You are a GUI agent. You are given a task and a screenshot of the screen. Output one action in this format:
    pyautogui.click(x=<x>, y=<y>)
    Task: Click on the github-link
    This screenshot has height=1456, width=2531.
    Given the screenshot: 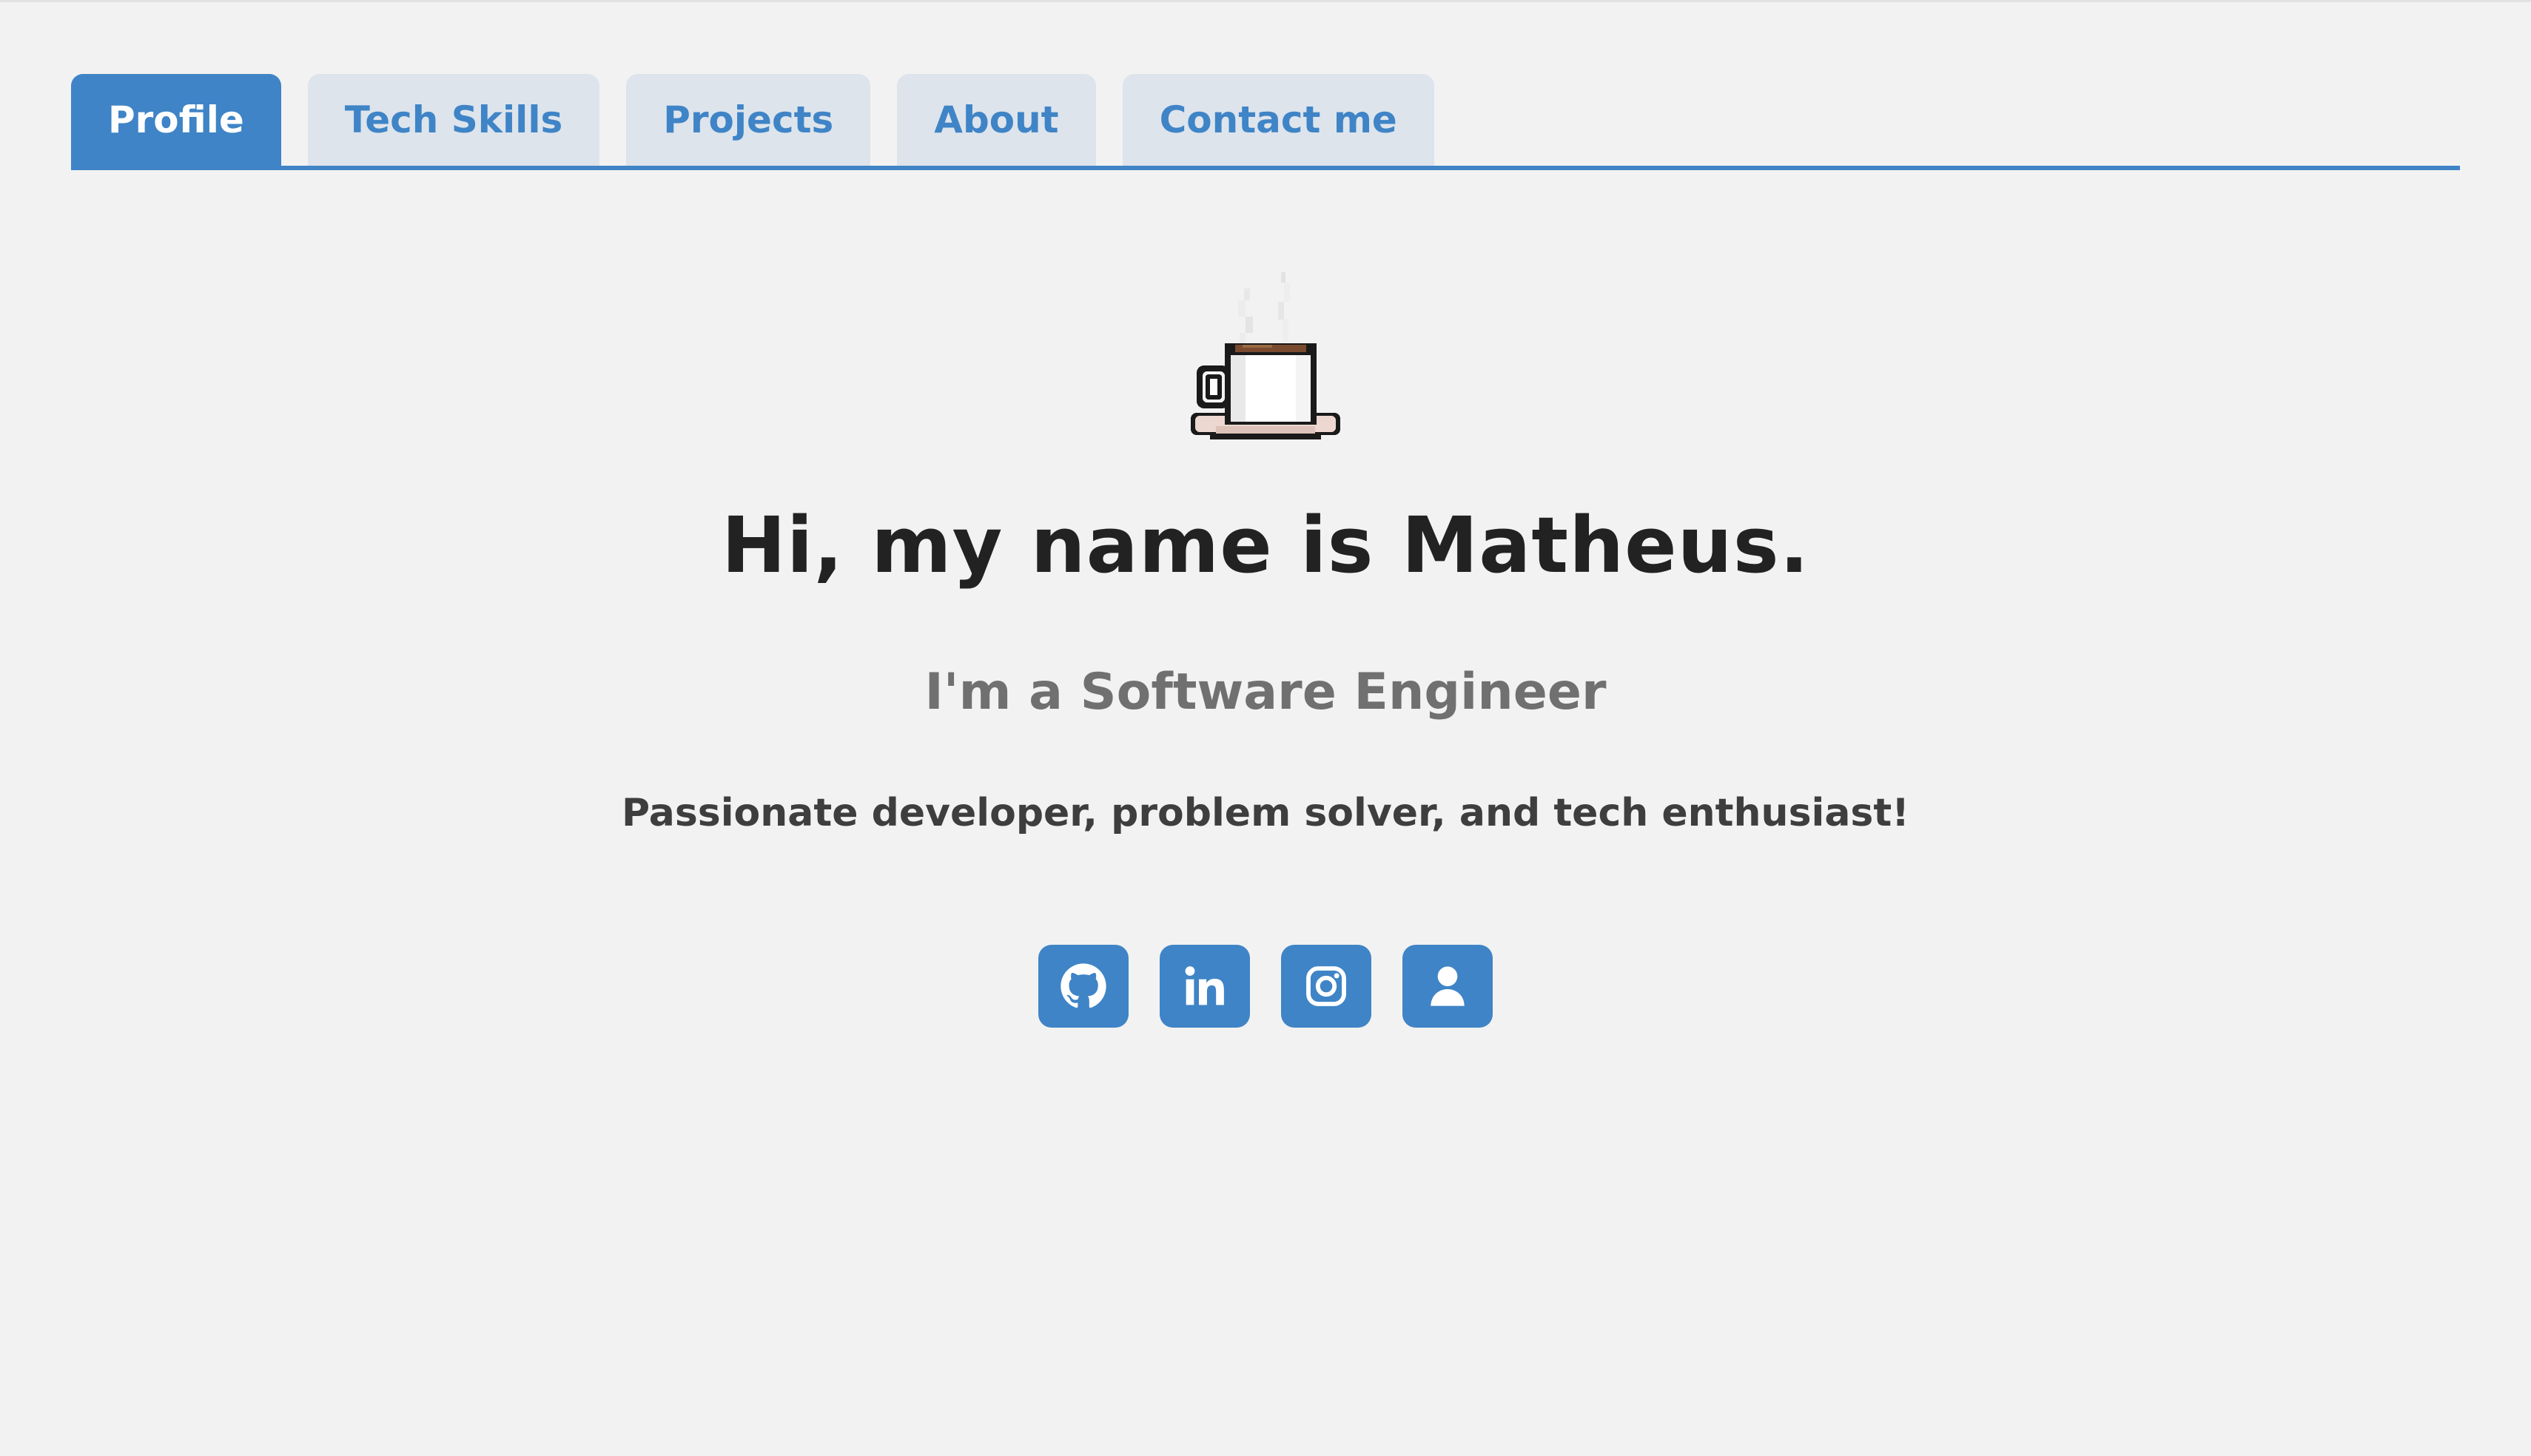 What is the action you would take?
    pyautogui.click(x=1083, y=986)
    